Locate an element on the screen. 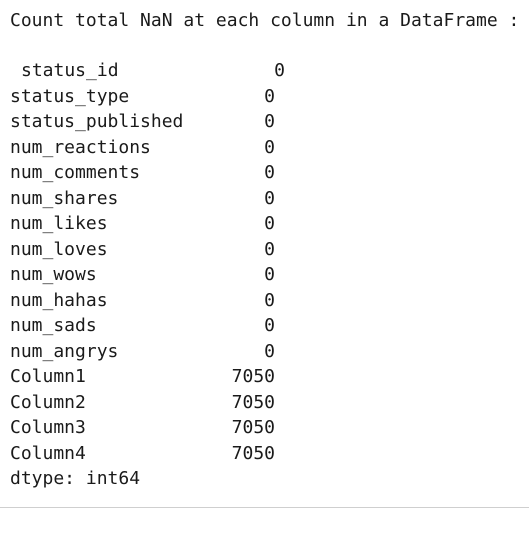 The image size is (529, 543). column-name: Column3 is located at coordinates (48, 427).